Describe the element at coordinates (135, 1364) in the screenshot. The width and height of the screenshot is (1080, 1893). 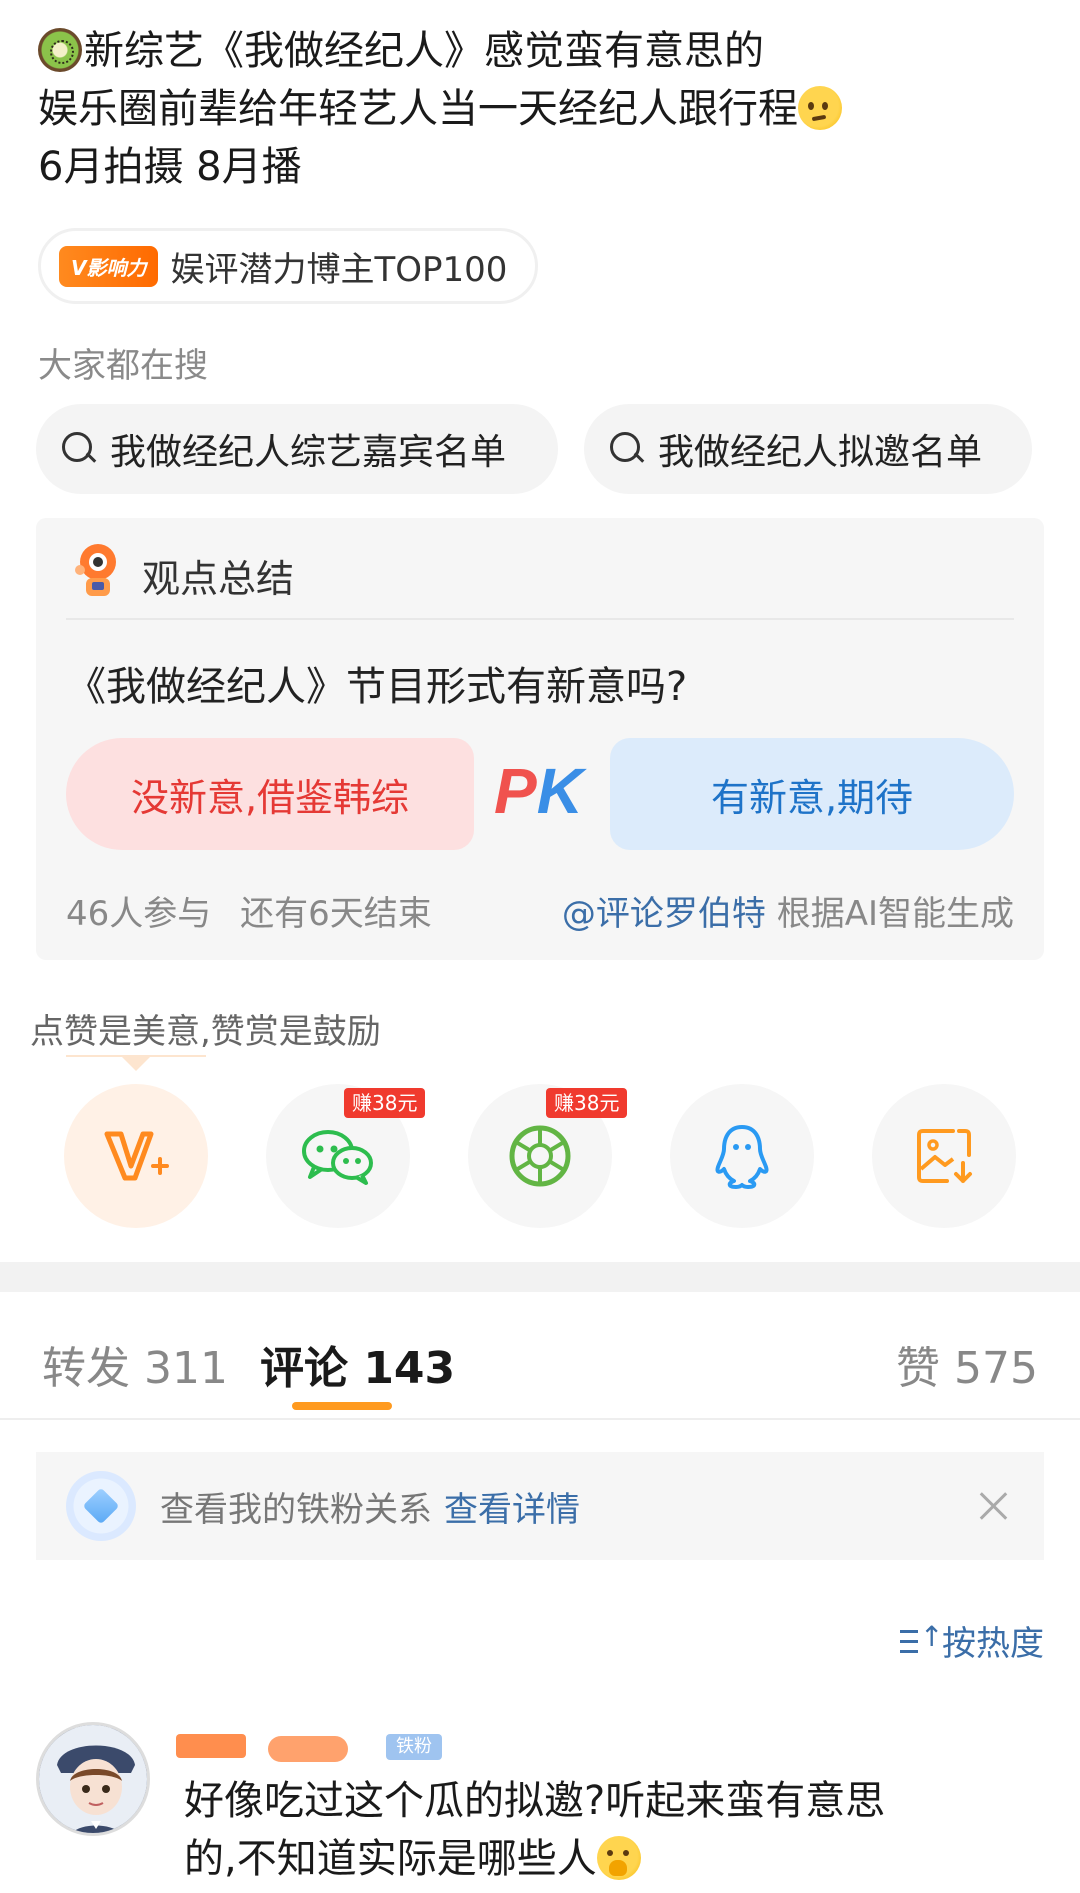
I see `tab-repost: 转发 311` at that location.